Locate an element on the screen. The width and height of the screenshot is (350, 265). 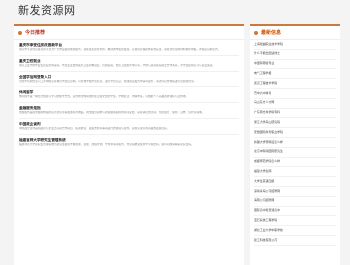
main-panel-title: 今日推荐 is located at coordinates (35, 33).